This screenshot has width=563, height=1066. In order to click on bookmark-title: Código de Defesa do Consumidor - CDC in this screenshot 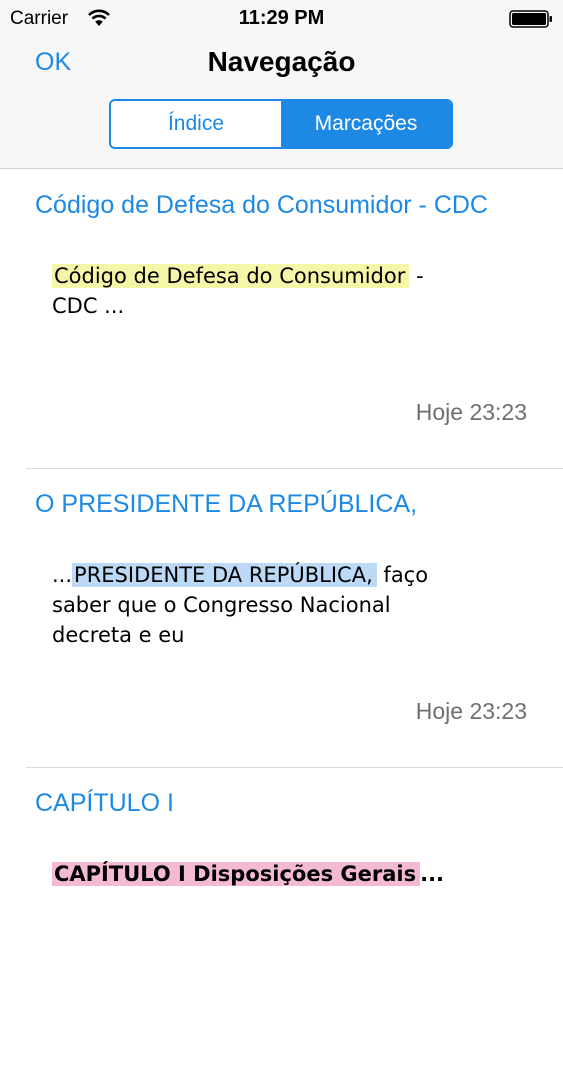, I will do `click(261, 205)`.